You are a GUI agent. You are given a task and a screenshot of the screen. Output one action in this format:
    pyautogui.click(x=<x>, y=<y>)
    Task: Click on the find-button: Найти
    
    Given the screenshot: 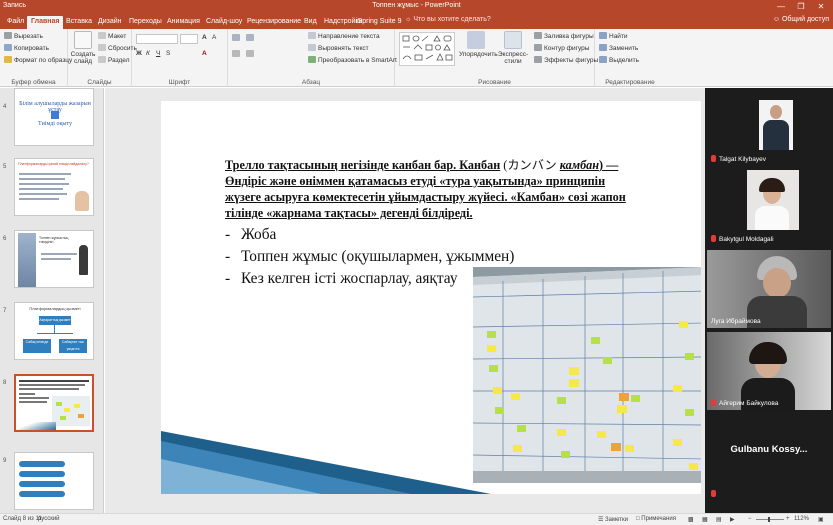 What is the action you would take?
    pyautogui.click(x=613, y=36)
    